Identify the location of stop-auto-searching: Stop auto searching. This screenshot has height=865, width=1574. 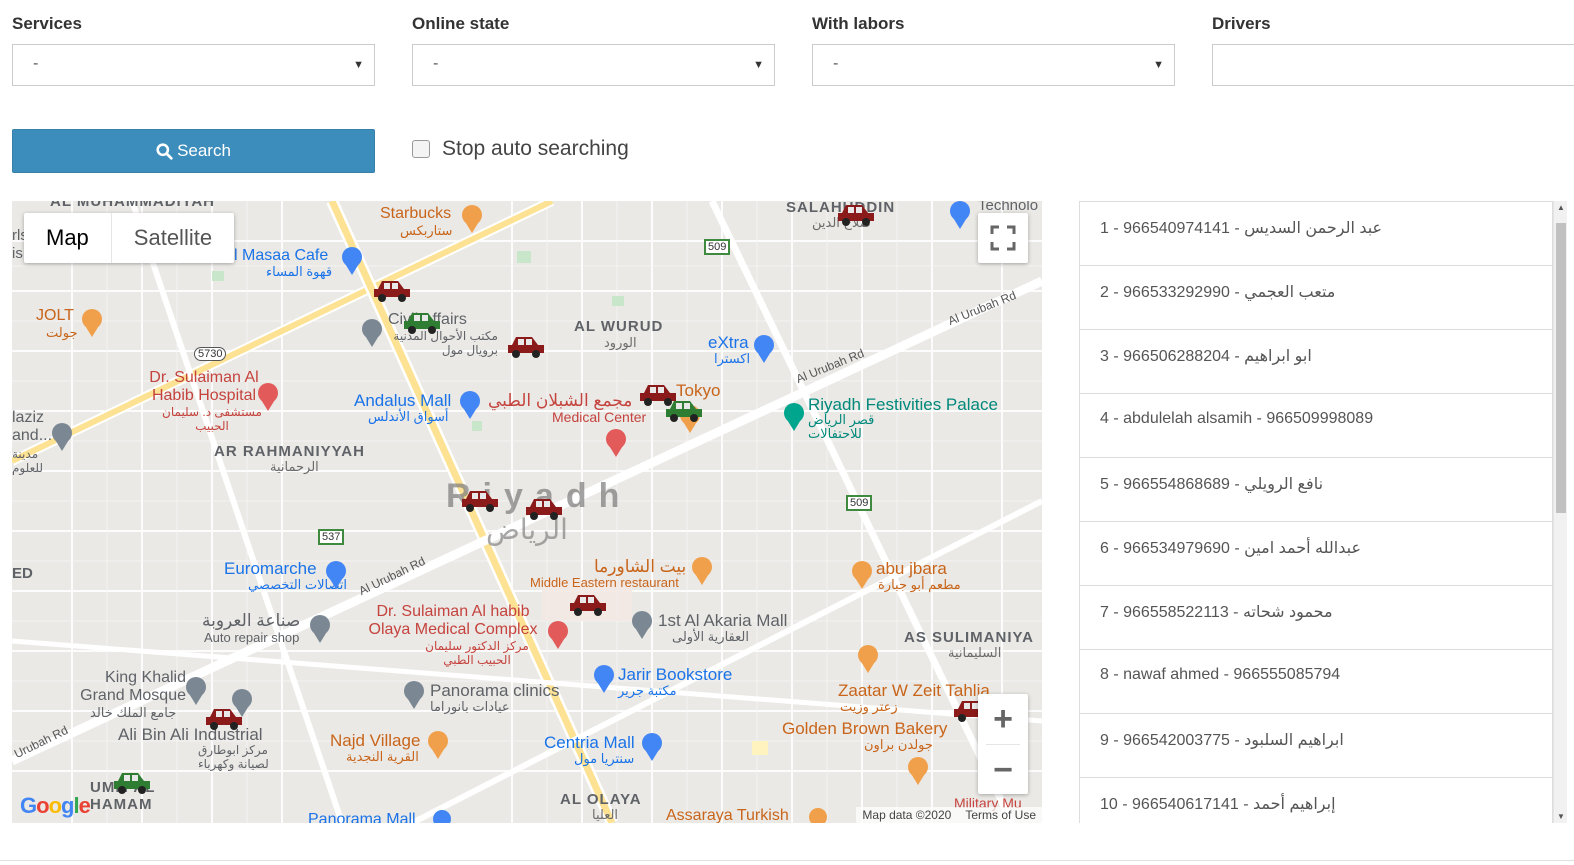
(520, 149).